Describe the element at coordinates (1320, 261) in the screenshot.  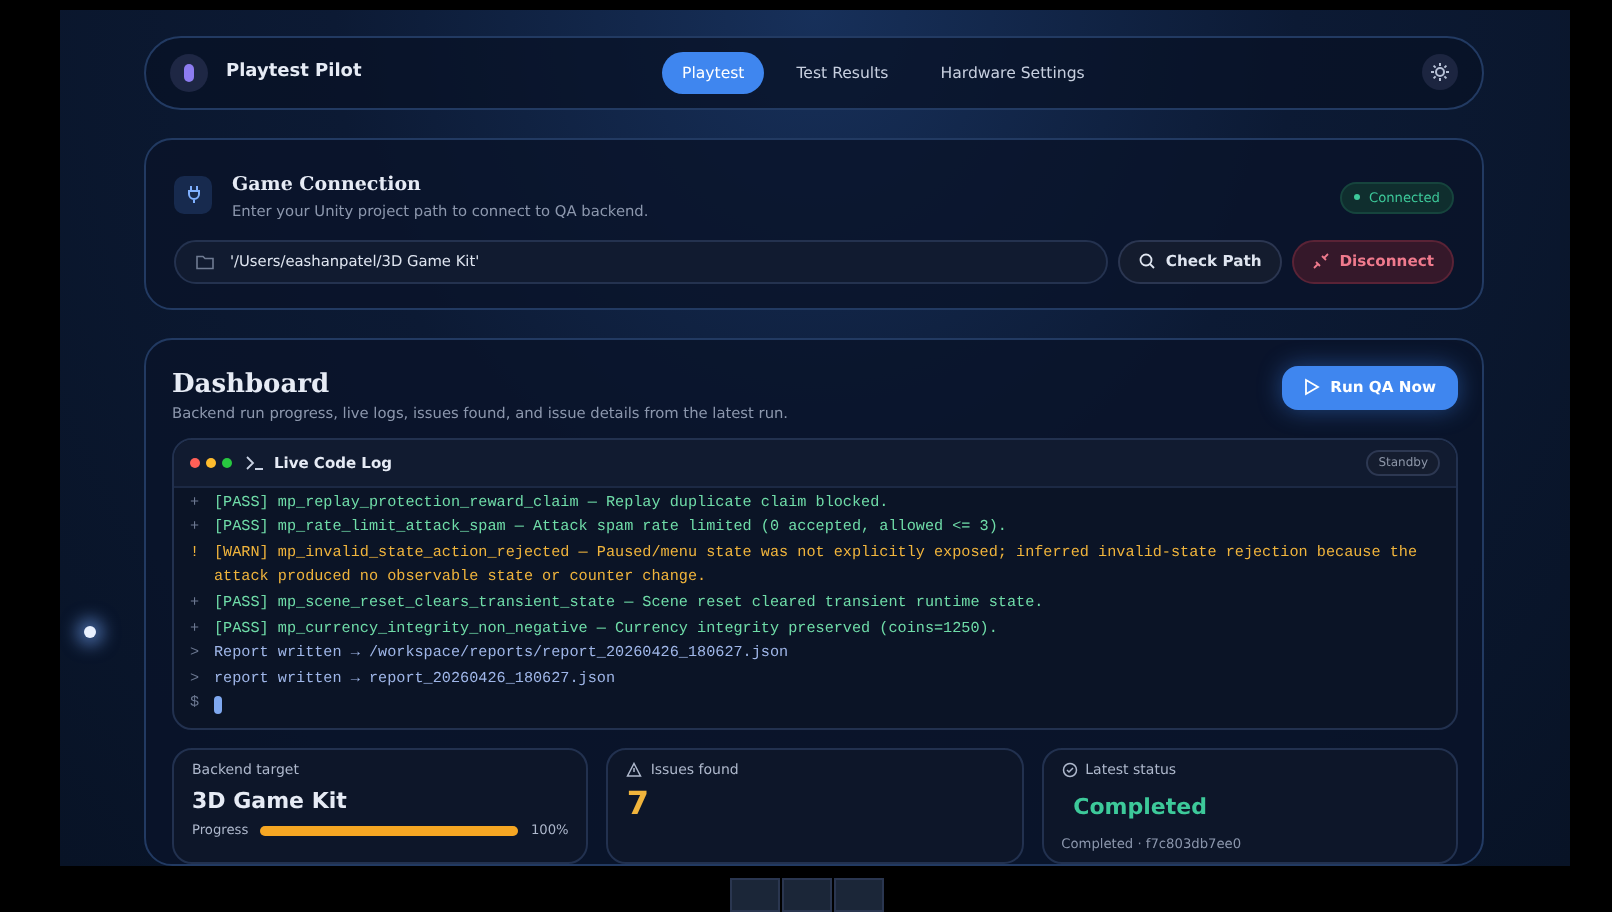
I see `unlink-icon` at that location.